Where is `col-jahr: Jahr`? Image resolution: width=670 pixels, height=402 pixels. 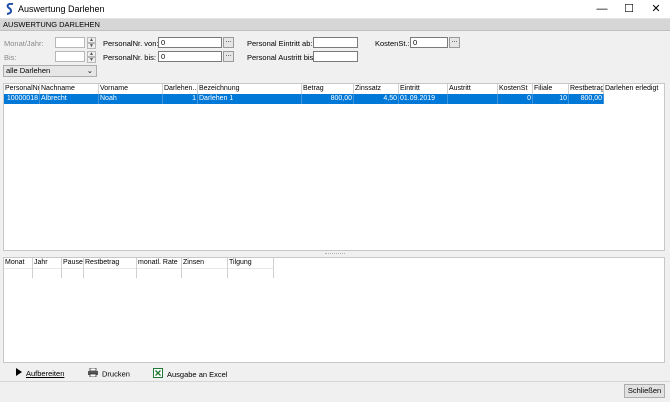 col-jahr: Jahr is located at coordinates (47, 268).